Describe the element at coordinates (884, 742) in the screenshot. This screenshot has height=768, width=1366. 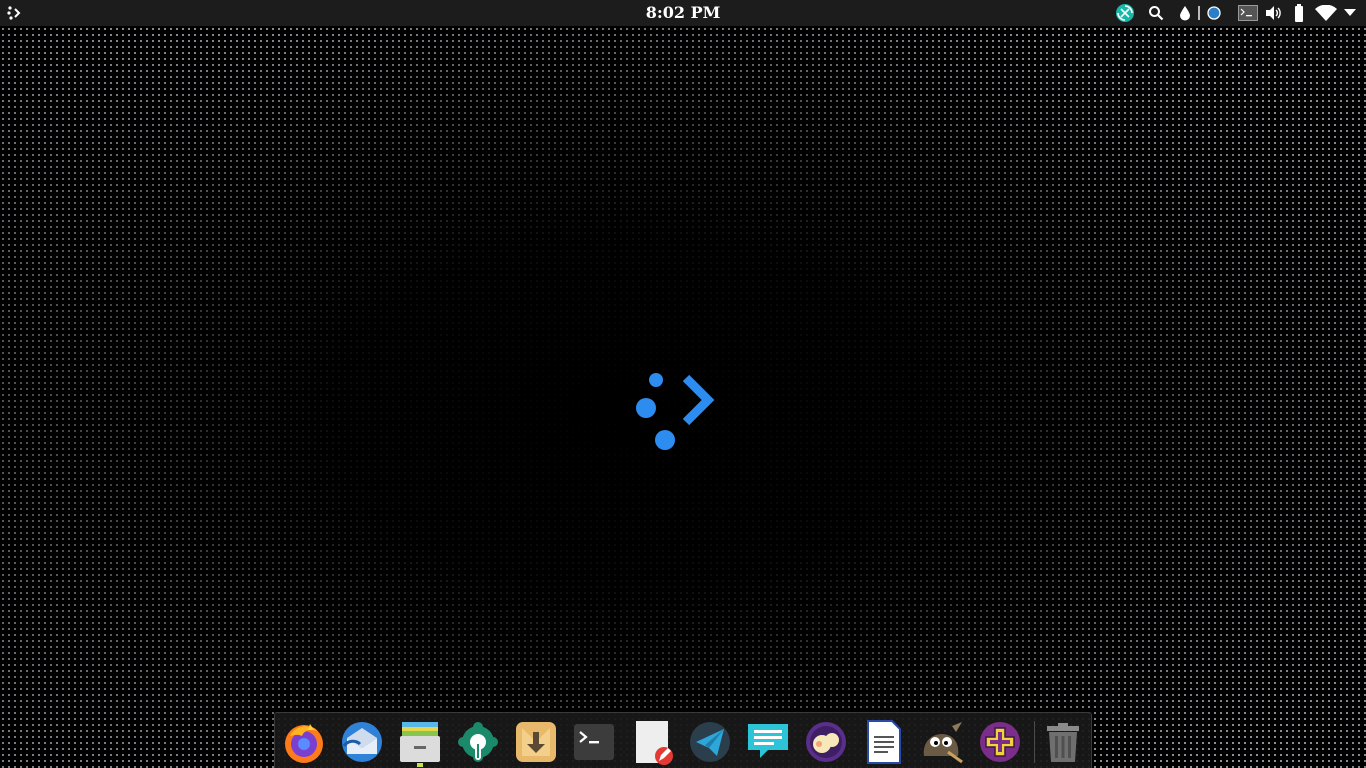
I see `document-viewer-icon` at that location.